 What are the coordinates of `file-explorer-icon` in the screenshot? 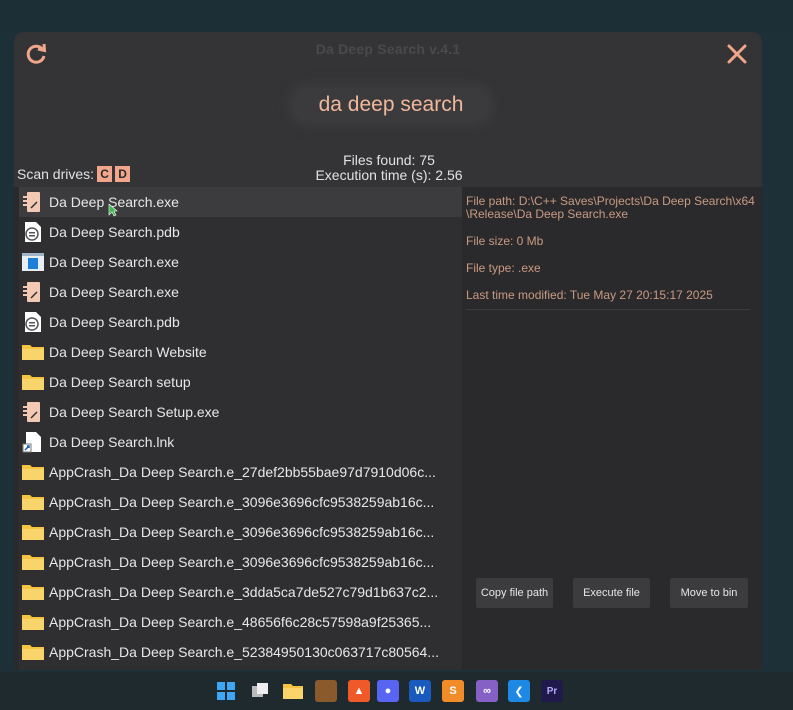 It's located at (293, 691).